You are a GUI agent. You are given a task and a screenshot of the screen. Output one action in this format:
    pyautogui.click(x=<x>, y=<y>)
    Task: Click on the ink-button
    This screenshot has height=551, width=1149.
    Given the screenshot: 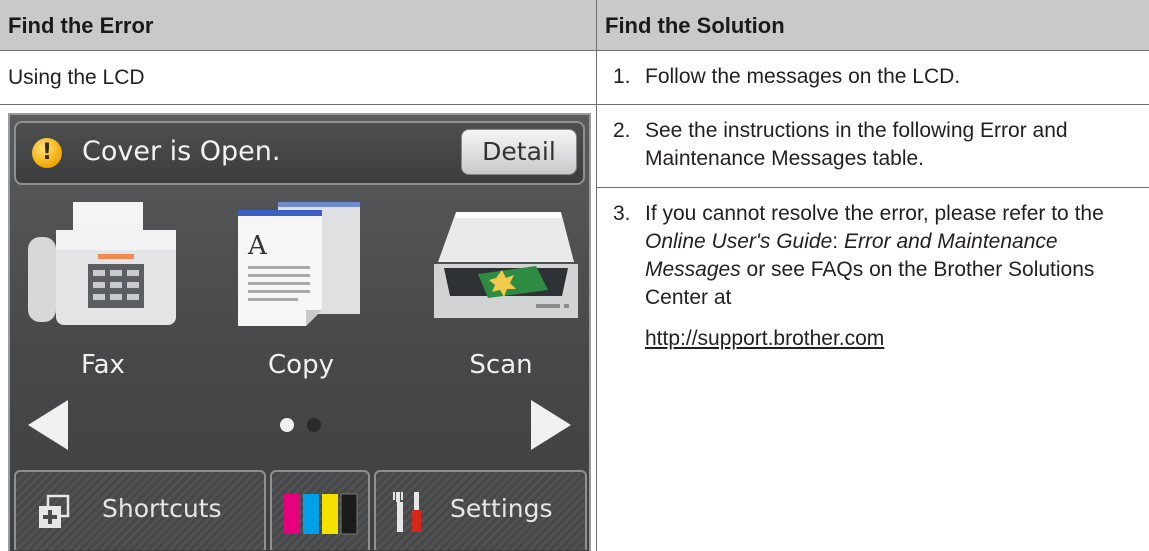 What is the action you would take?
    pyautogui.click(x=320, y=510)
    